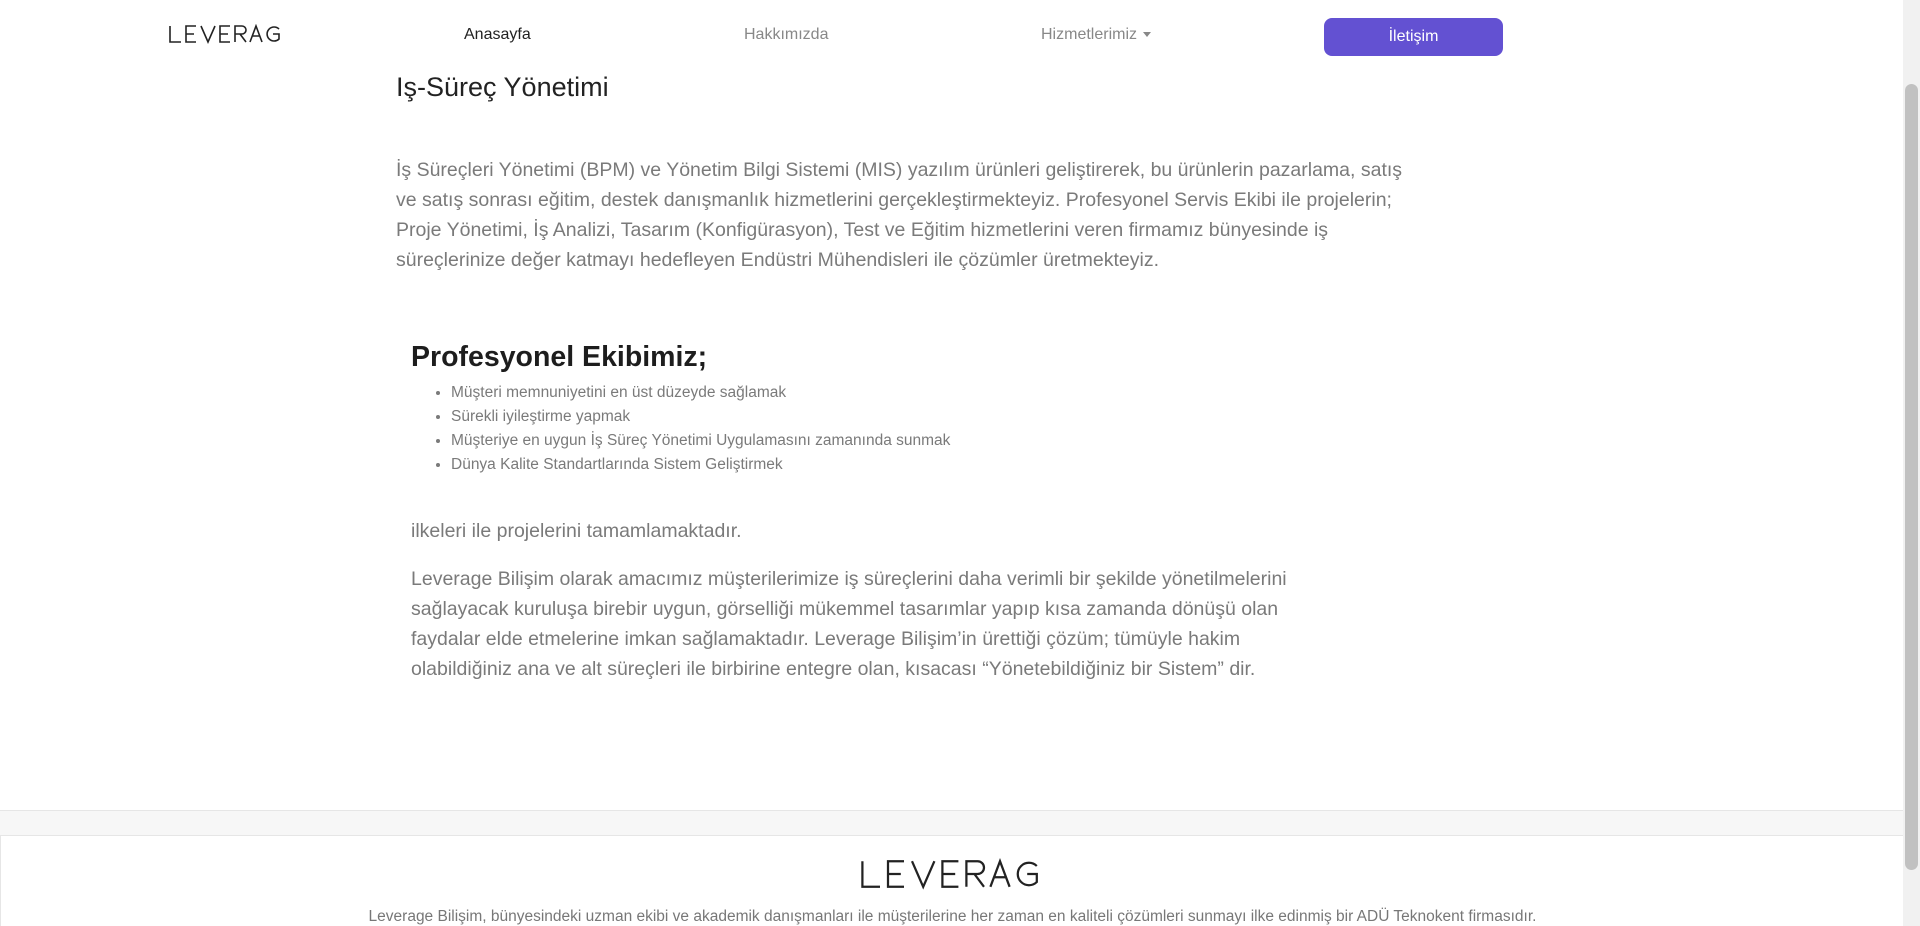  I want to click on list-item: Sürekli iyileştirme yapmak, so click(700, 417).